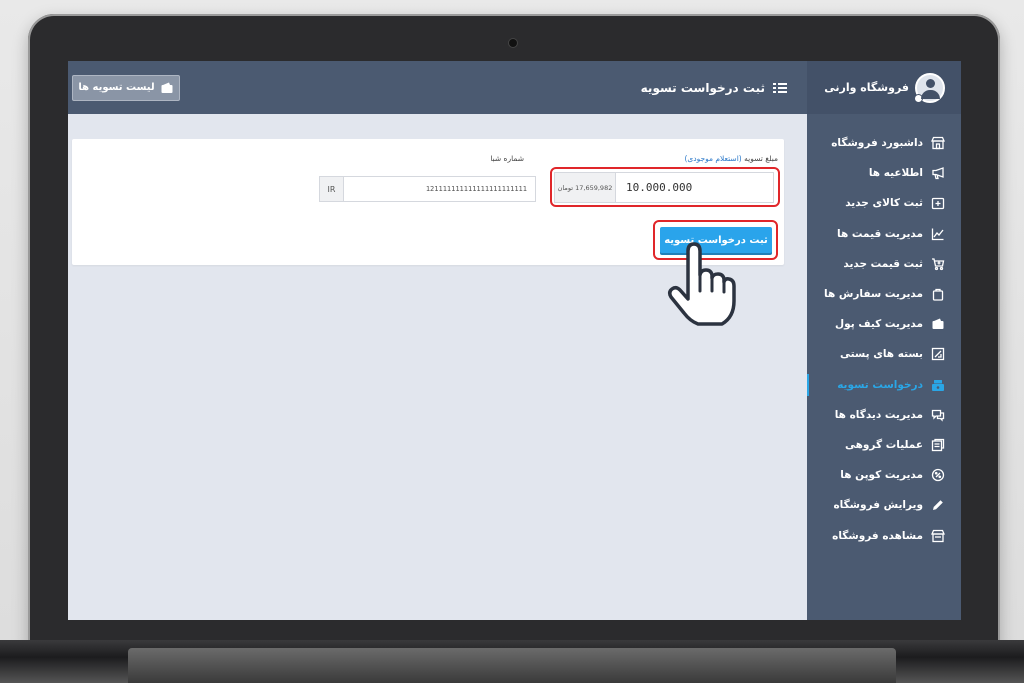 This screenshot has width=1024, height=683. What do you see at coordinates (938, 264) in the screenshot?
I see `cart-plus-icon` at bounding box center [938, 264].